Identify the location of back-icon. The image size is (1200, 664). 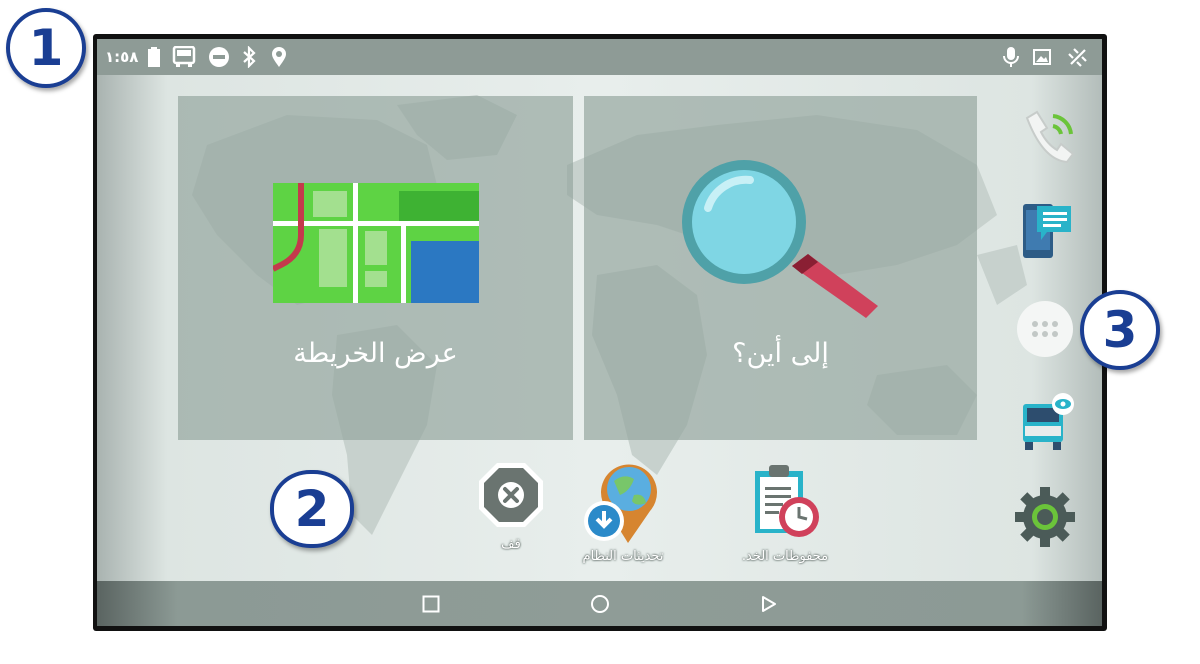
(769, 604).